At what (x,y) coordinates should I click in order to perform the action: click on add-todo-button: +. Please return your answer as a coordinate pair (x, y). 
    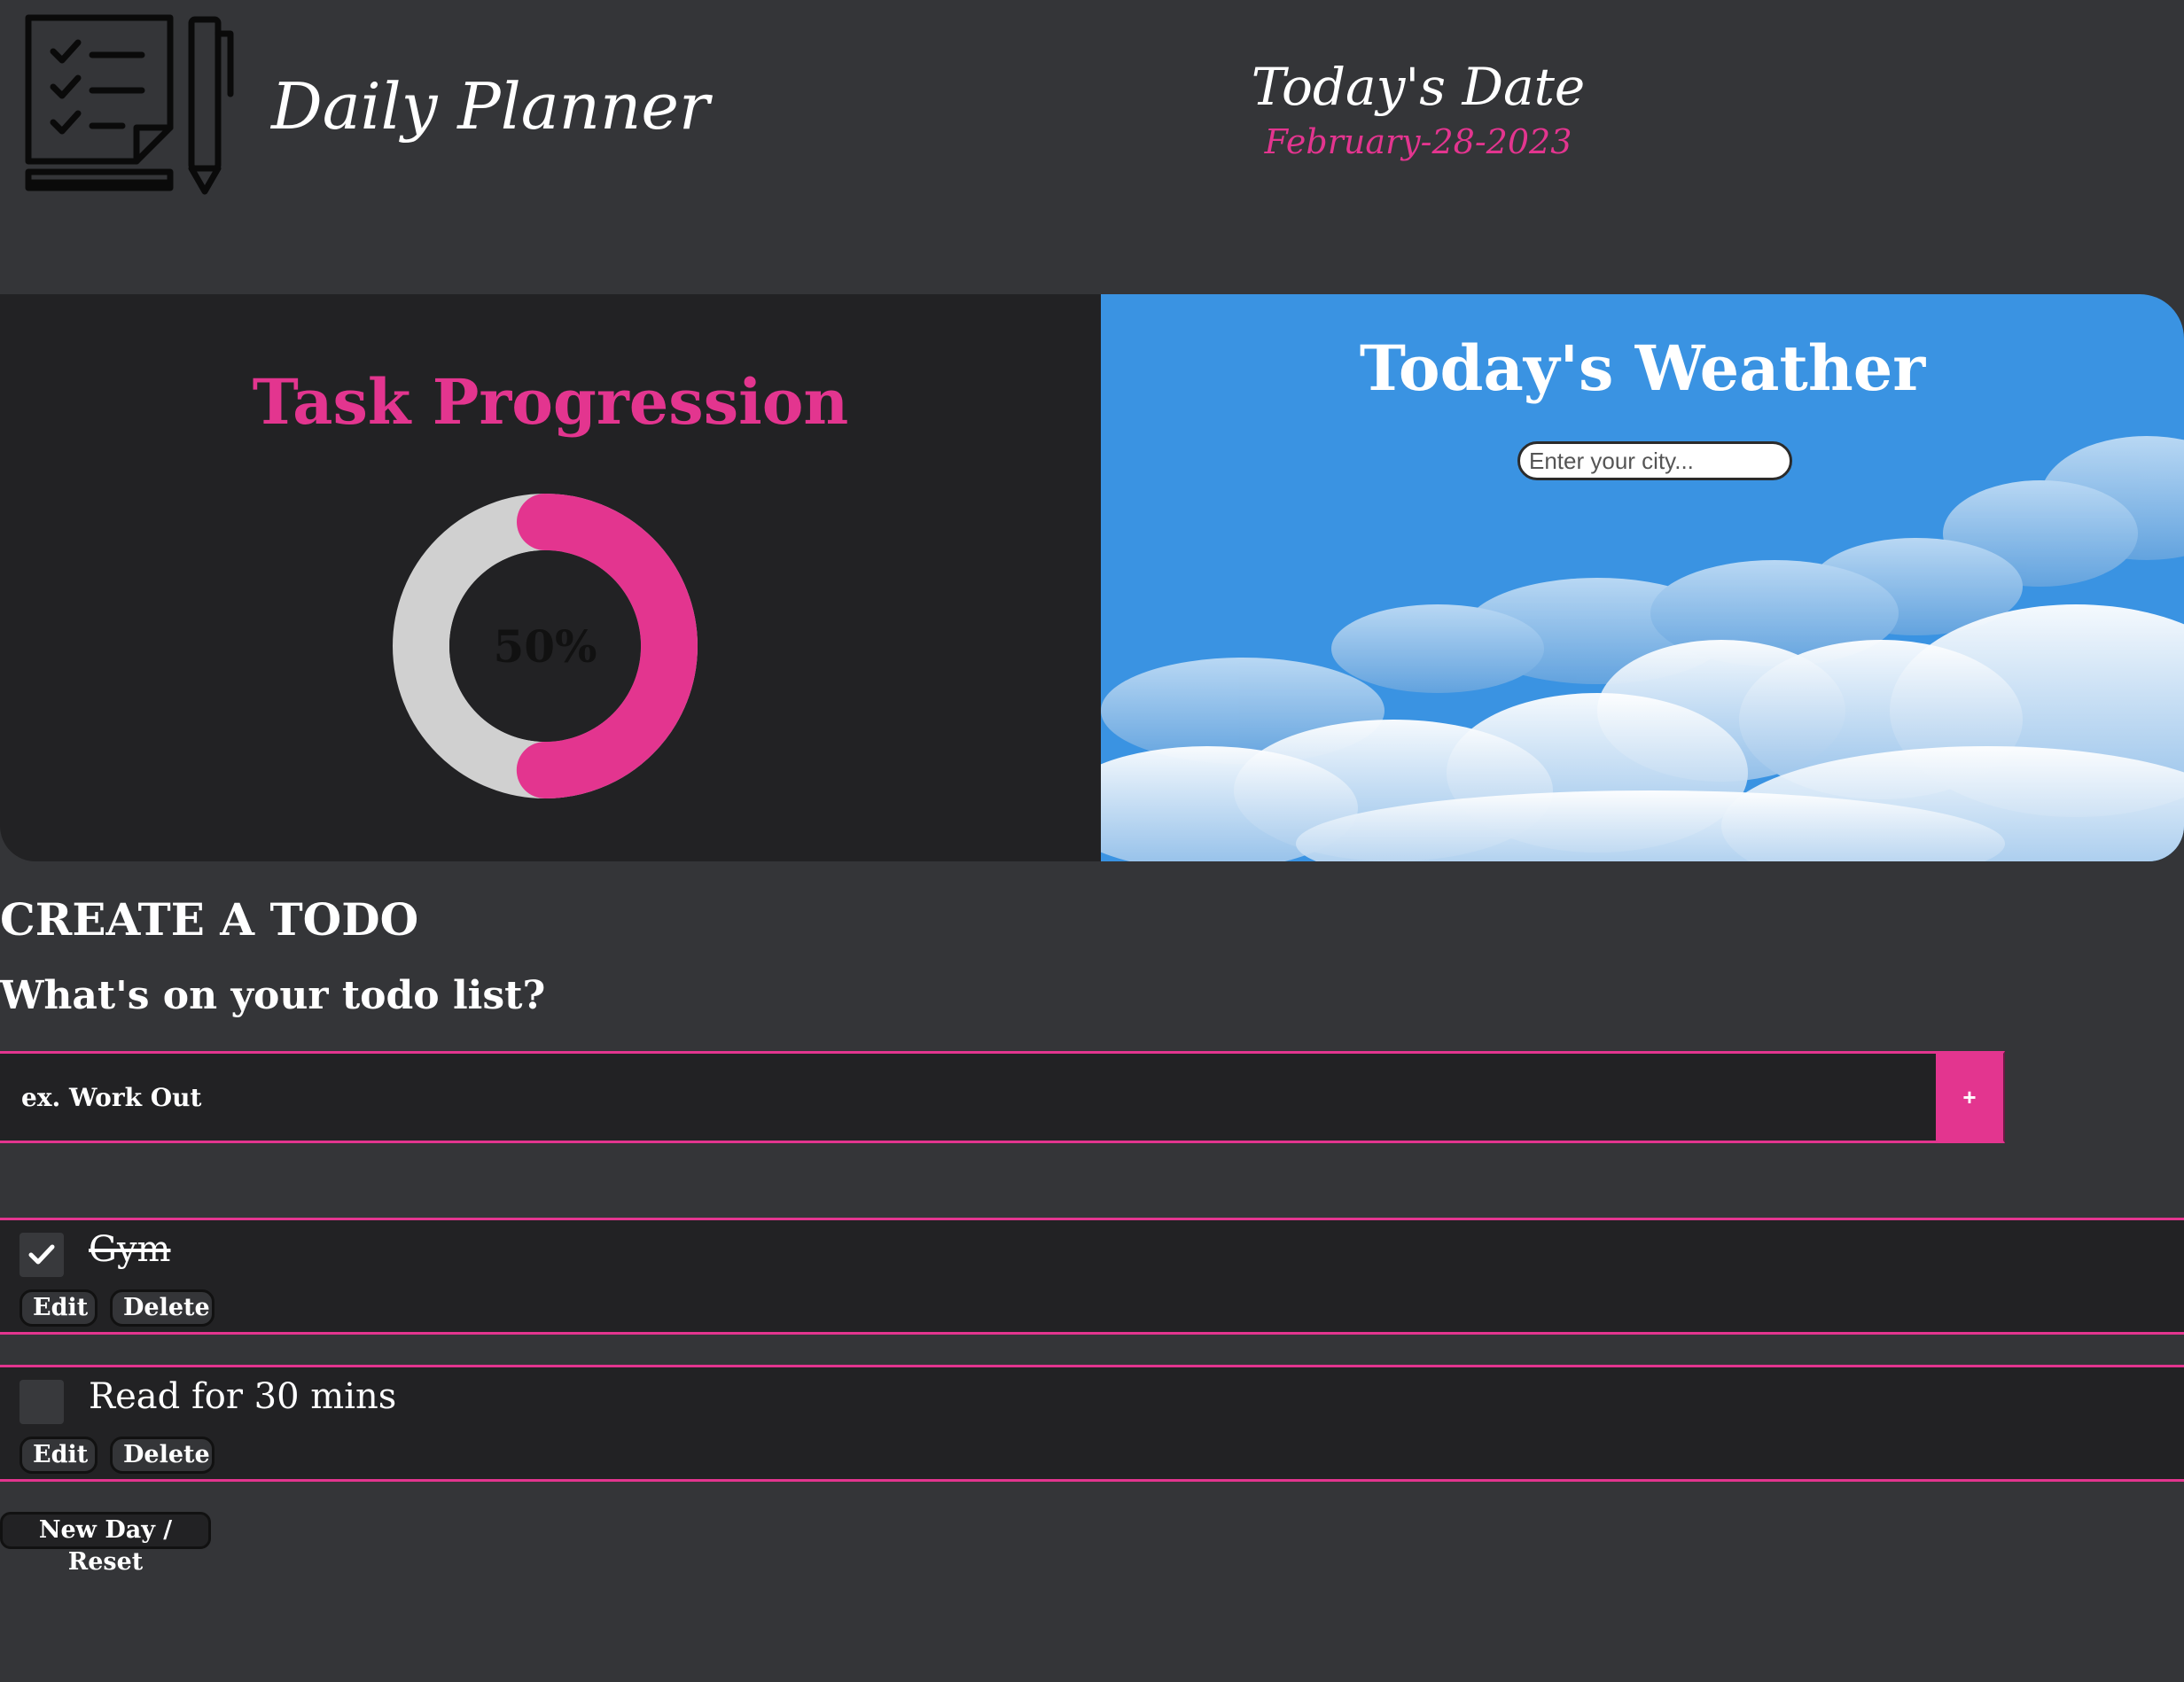
    Looking at the image, I should click on (1969, 1097).